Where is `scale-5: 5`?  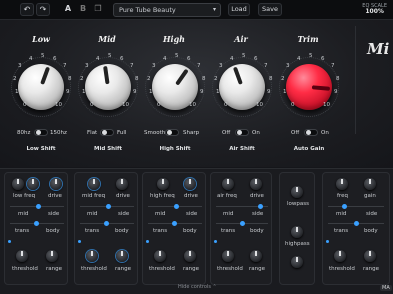
scale-5: 5 is located at coordinates (244, 56).